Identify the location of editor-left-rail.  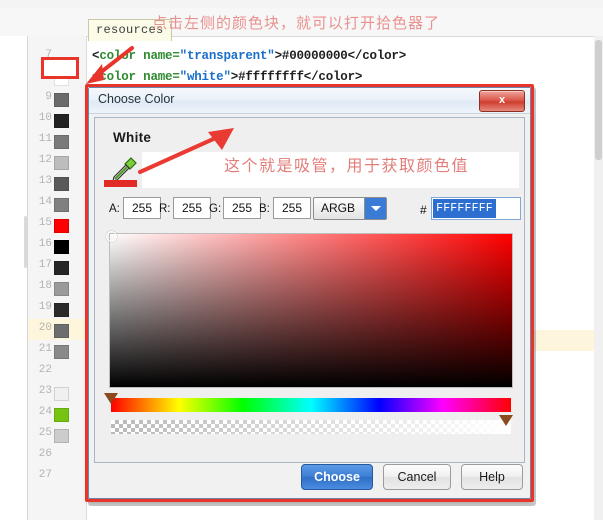
(13, 278).